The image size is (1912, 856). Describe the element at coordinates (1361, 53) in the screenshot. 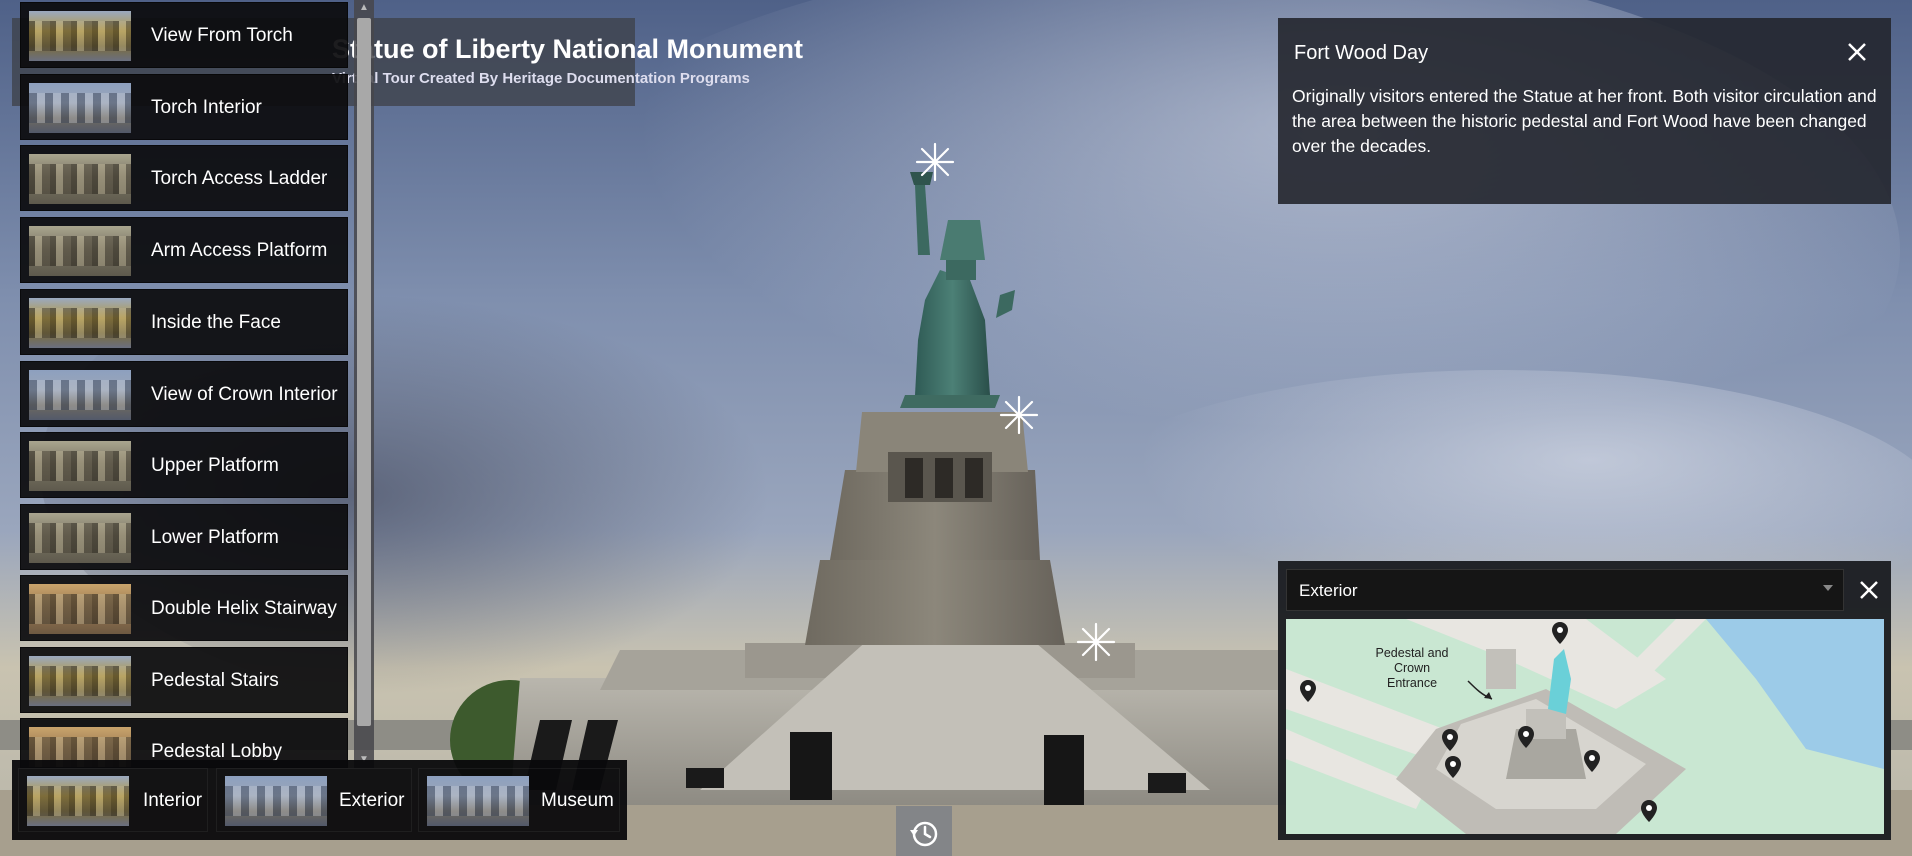

I see `info-title: Fort Wood Day` at that location.